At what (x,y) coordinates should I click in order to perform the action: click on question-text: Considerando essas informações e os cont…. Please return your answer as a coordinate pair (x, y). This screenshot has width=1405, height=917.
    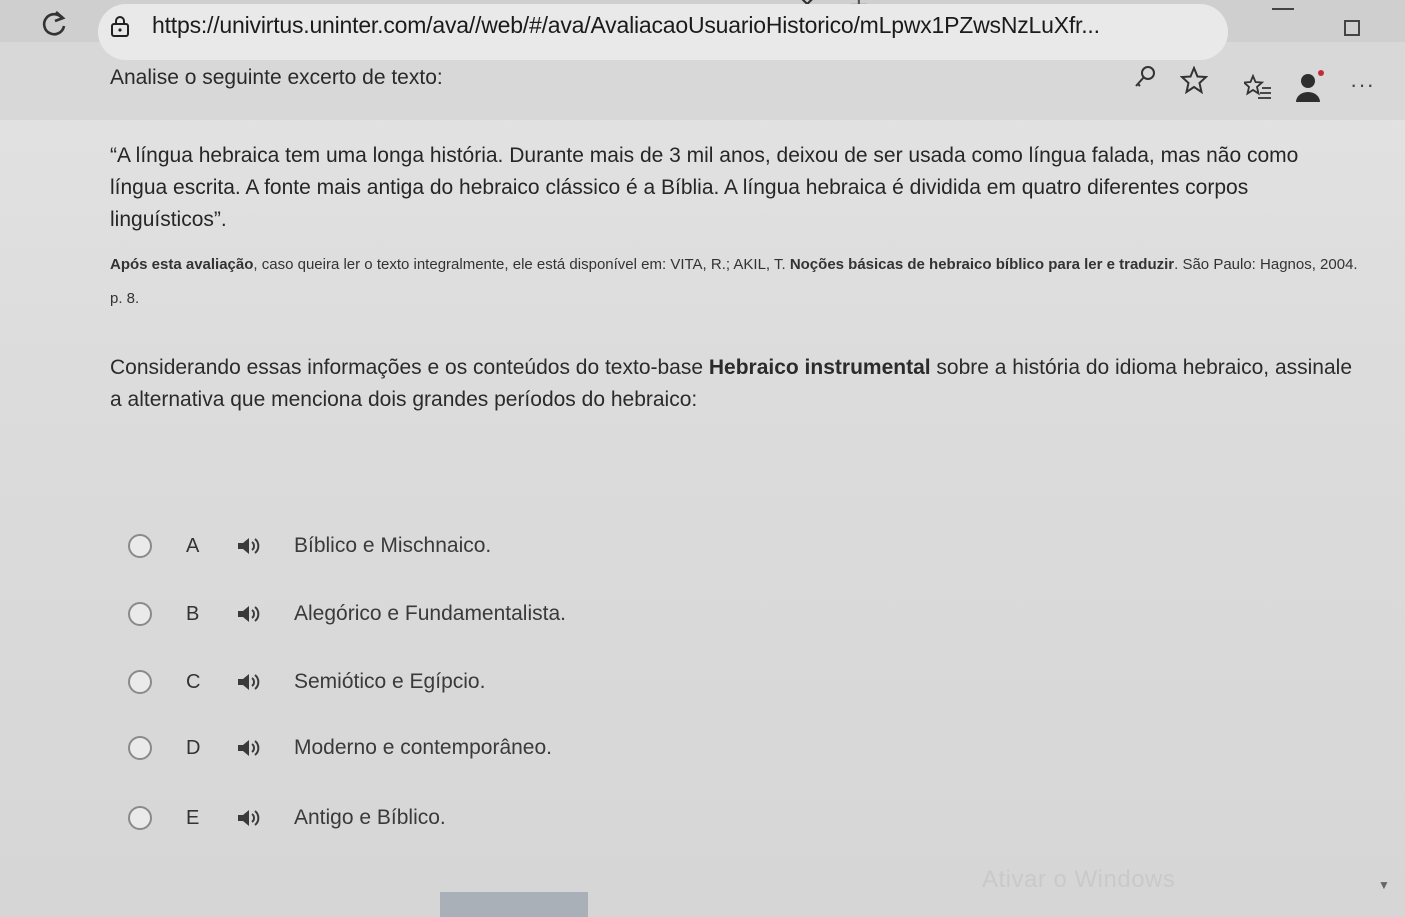
    Looking at the image, I should click on (737, 384).